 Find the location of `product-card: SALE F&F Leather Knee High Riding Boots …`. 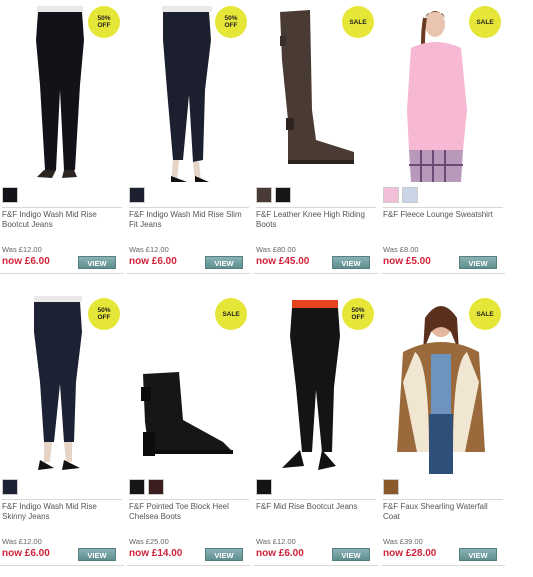

product-card: SALE F&F Leather Knee High Riding Boots … is located at coordinates (316, 142).